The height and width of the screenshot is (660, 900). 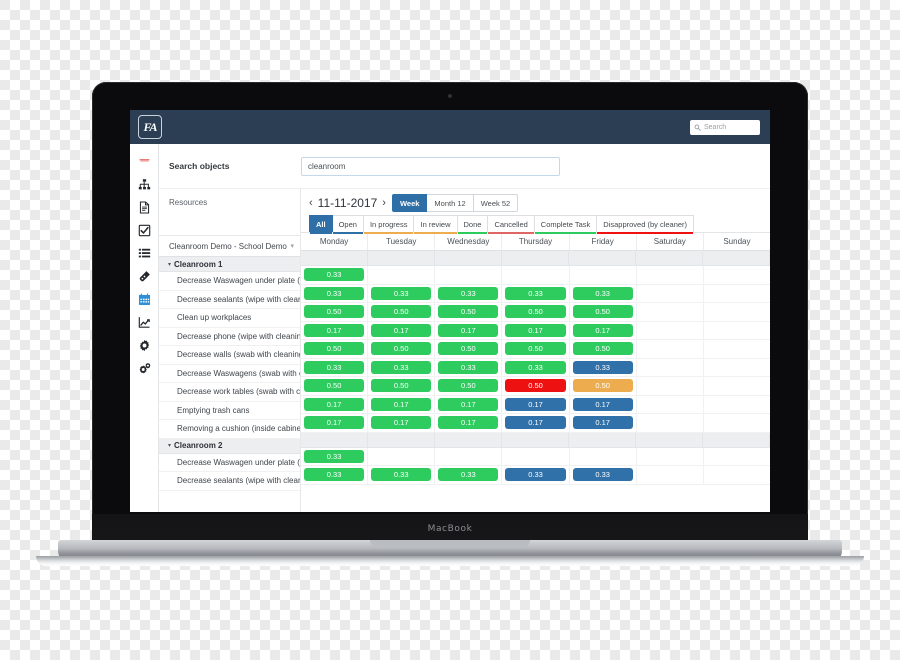 What do you see at coordinates (511, 224) in the screenshot?
I see `status-tab-cancelled: Cancelled` at bounding box center [511, 224].